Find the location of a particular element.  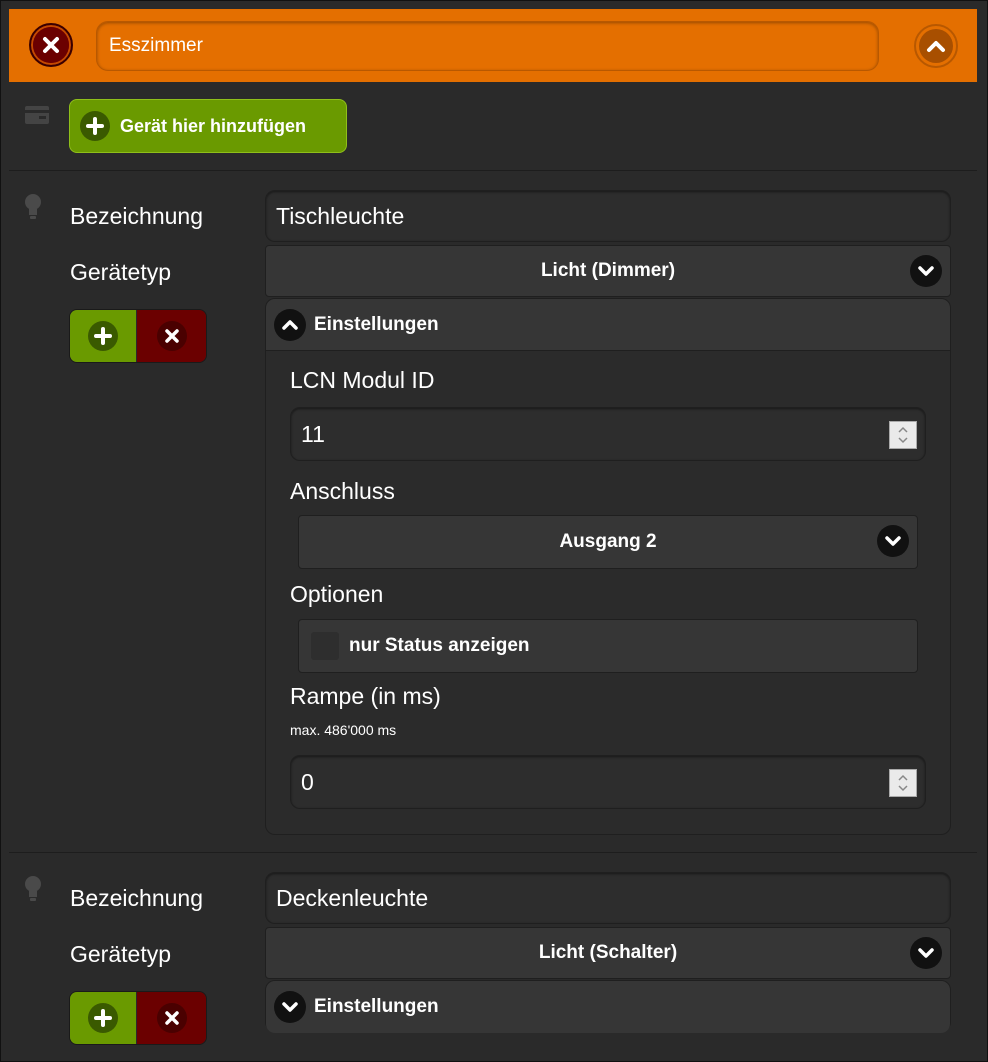

module-id-input: 11 is located at coordinates (608, 434).